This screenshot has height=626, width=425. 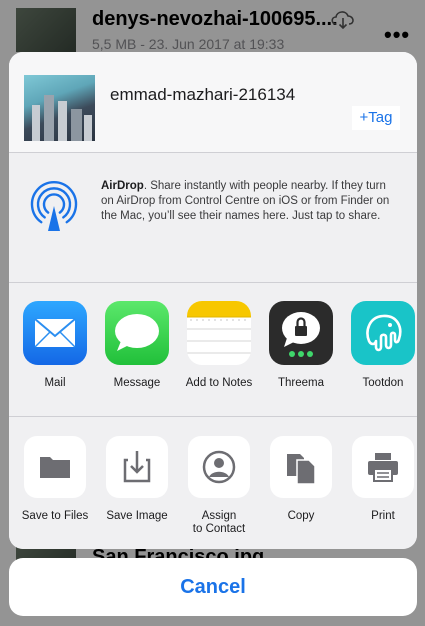 I want to click on save-image-icon, so click(x=137, y=467).